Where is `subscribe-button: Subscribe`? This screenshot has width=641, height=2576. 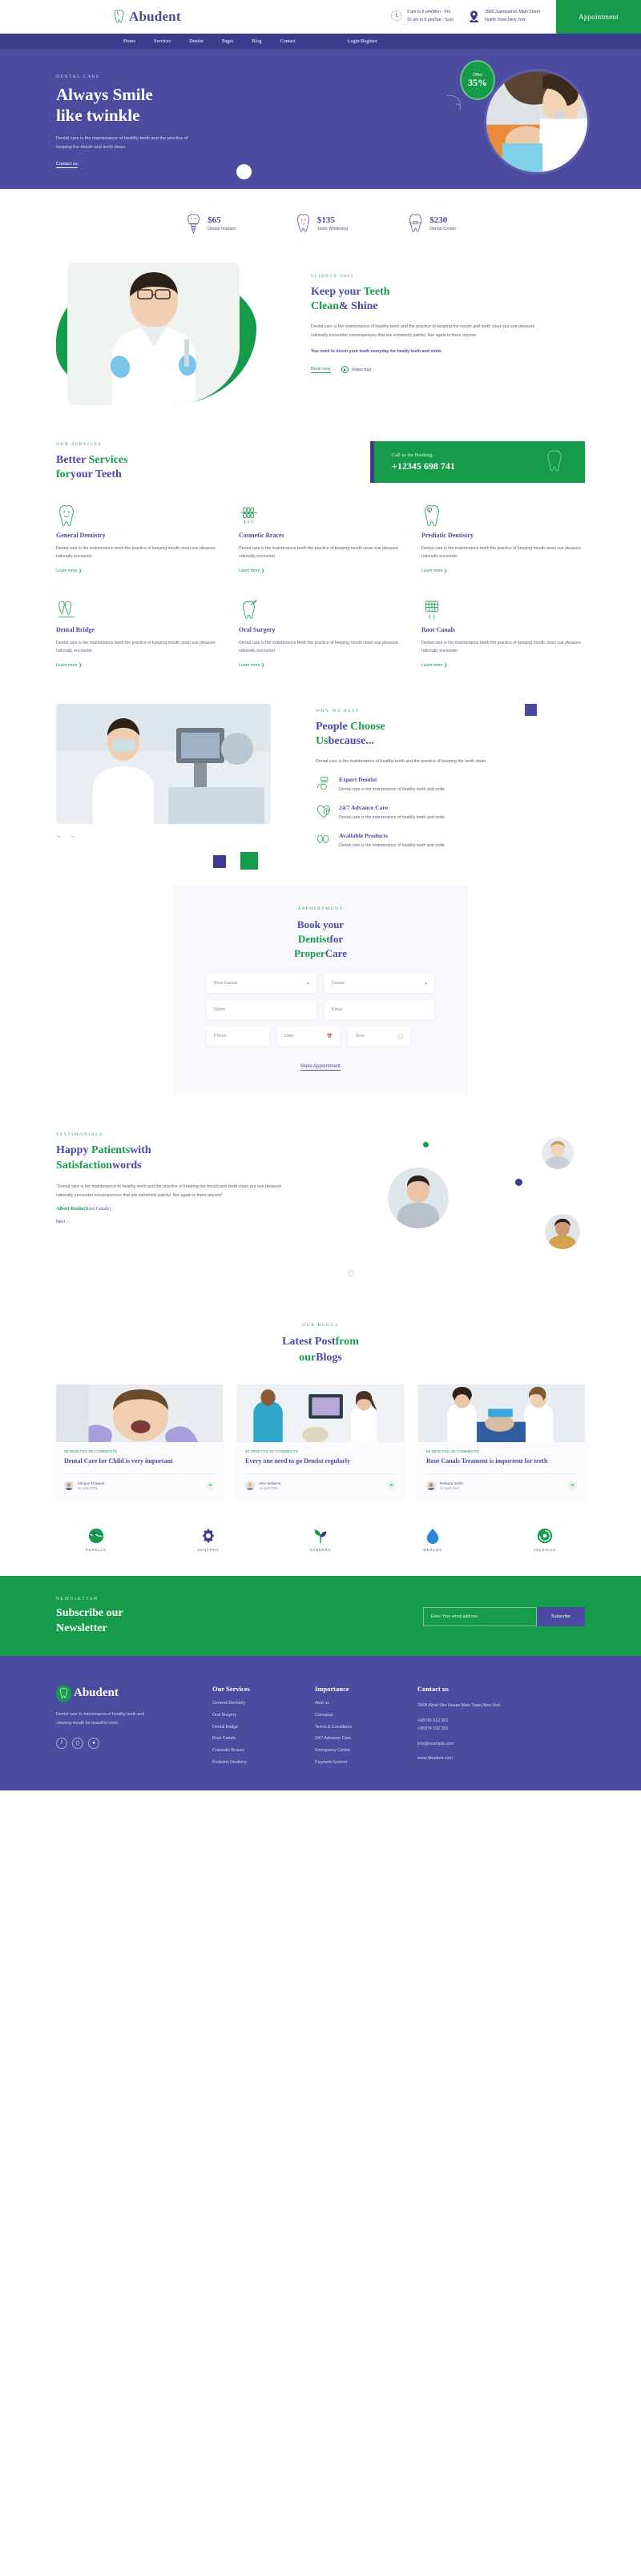
subscribe-button: Subscribe is located at coordinates (561, 1617).